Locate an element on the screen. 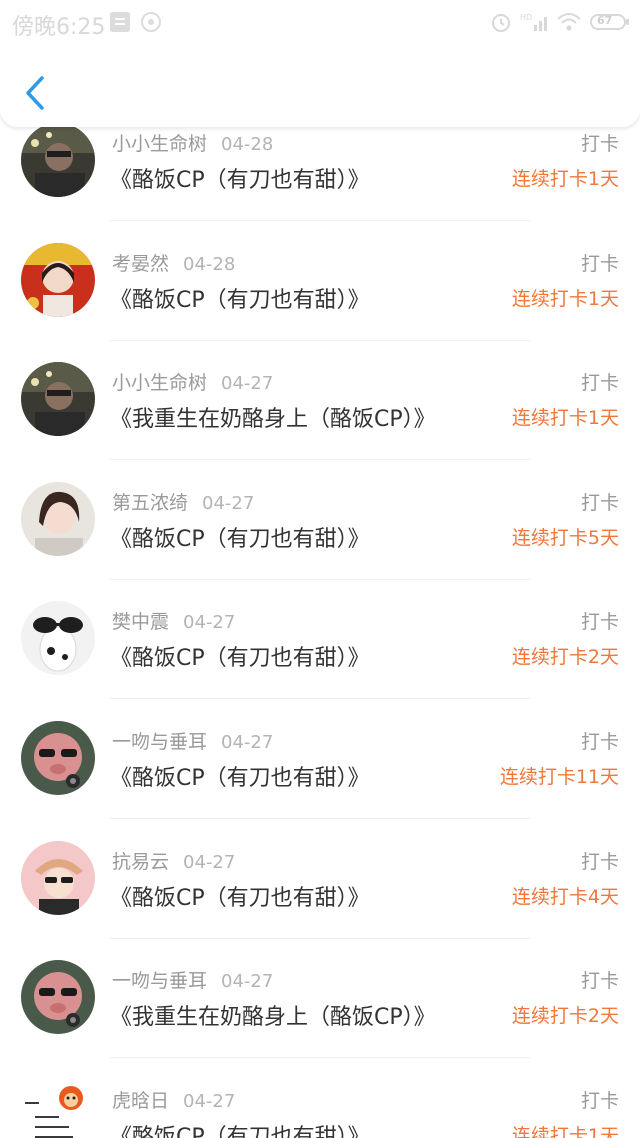 The height and width of the screenshot is (1138, 640). notification-icon is located at coordinates (120, 22).